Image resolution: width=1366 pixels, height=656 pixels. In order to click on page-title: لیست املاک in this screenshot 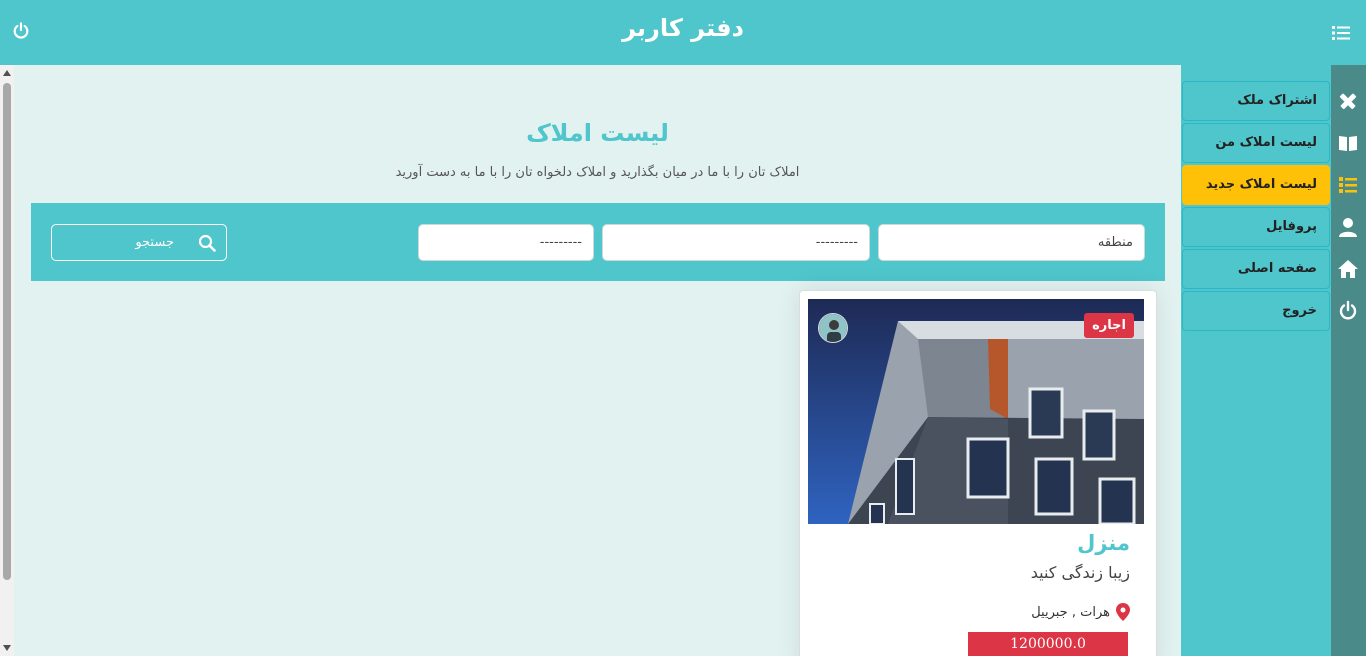, I will do `click(597, 133)`.